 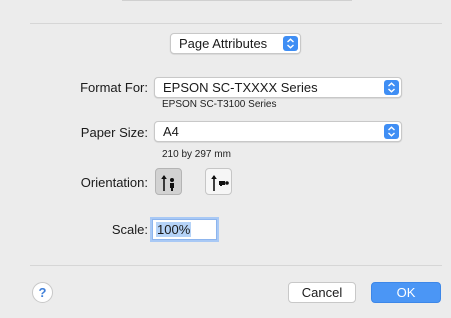 I want to click on format-for-popup: EPSON SC-TXXXX Series, so click(x=278, y=87).